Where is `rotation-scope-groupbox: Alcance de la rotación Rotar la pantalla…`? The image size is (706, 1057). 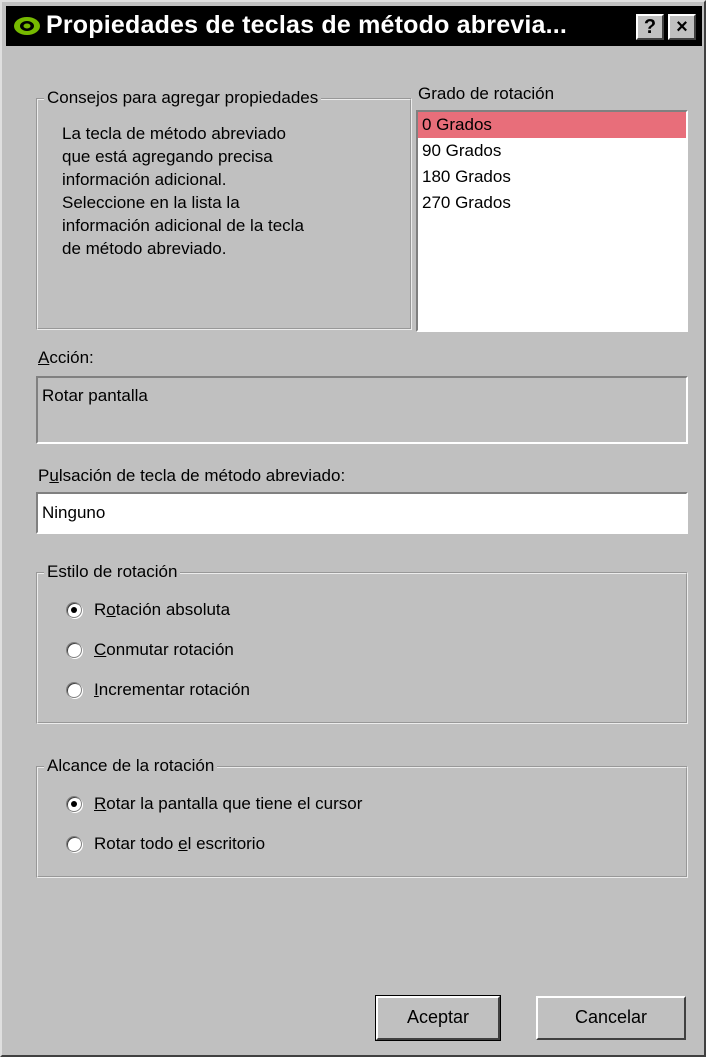 rotation-scope-groupbox: Alcance de la rotación Rotar la pantalla… is located at coordinates (362, 817).